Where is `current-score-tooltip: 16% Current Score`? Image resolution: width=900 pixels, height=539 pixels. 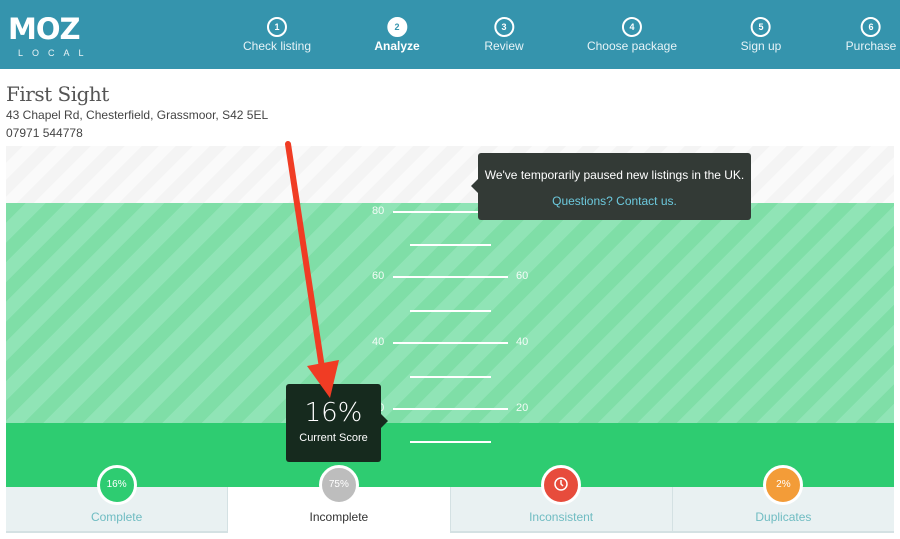
current-score-tooltip: 16% Current Score is located at coordinates (337, 423).